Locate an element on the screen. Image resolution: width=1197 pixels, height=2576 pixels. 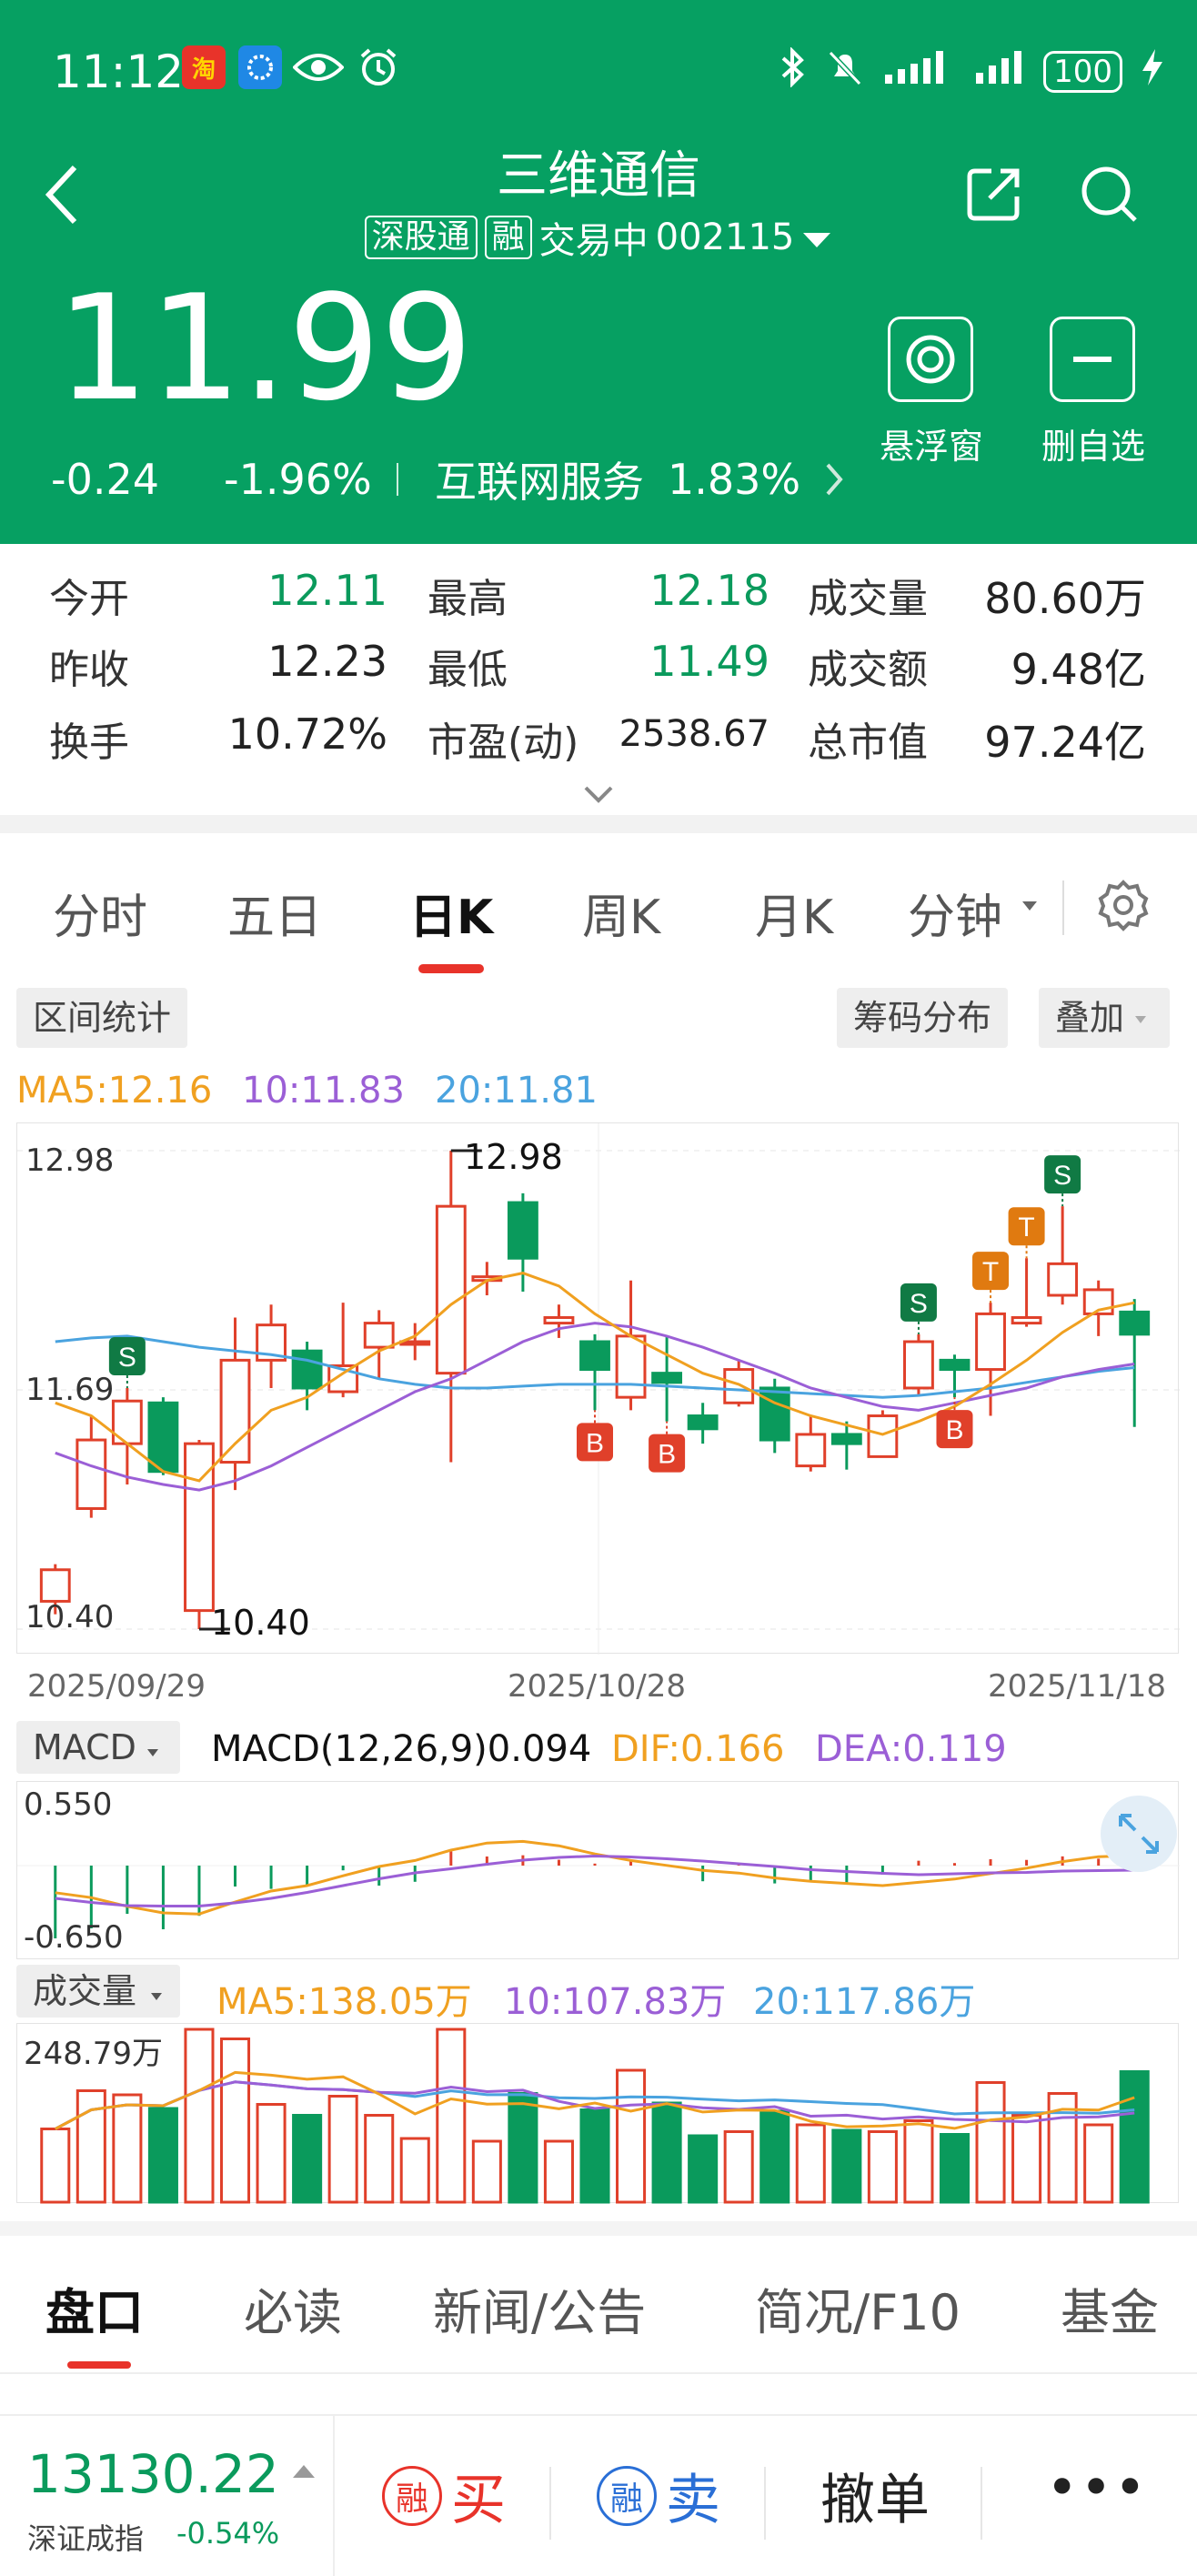
sector-link: 互联网服务 1.83% is located at coordinates (639, 479).